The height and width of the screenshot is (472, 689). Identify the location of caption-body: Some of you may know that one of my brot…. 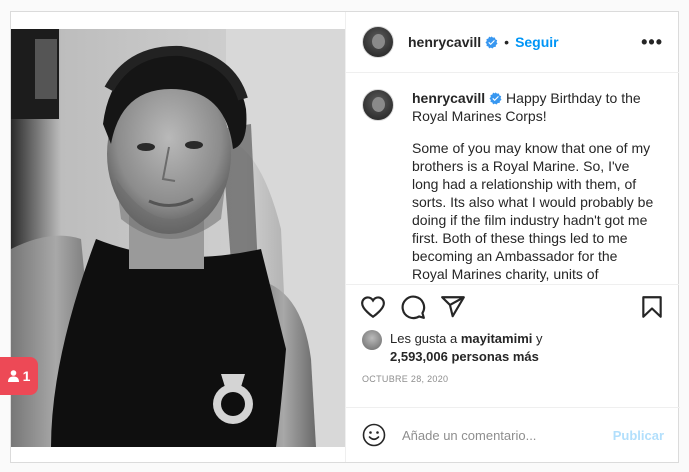
(533, 211).